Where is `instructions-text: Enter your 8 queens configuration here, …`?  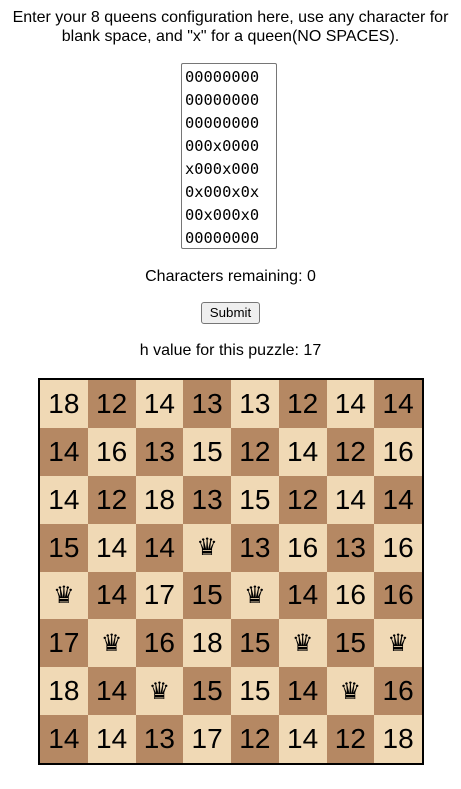
instructions-text: Enter your 8 queens configuration here, … is located at coordinates (230, 27).